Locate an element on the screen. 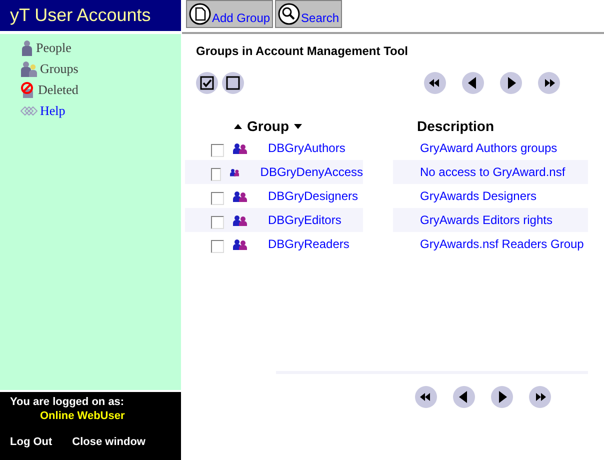  deleted-person-icon is located at coordinates (28, 90).